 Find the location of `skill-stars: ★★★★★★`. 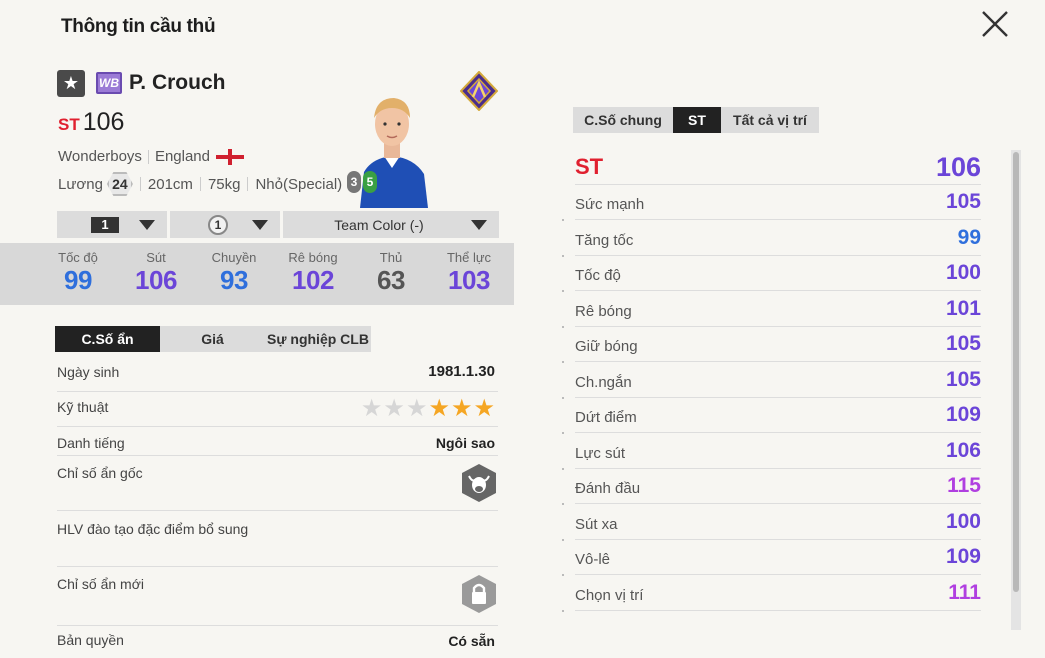

skill-stars: ★★★★★★ is located at coordinates (428, 408).